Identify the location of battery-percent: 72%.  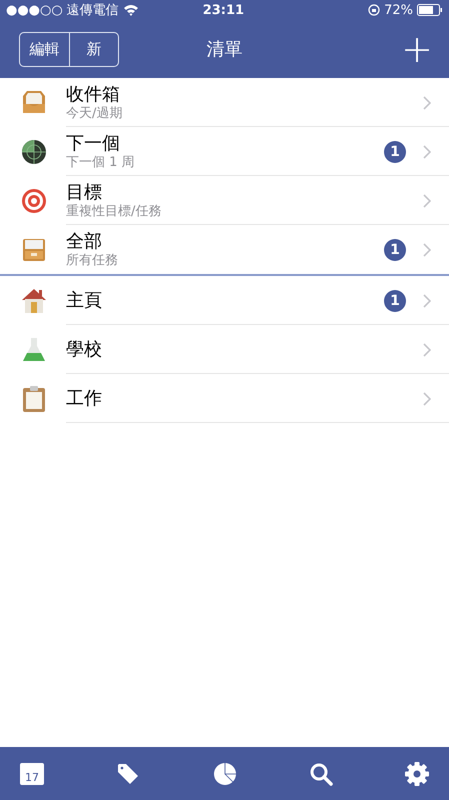
(398, 10).